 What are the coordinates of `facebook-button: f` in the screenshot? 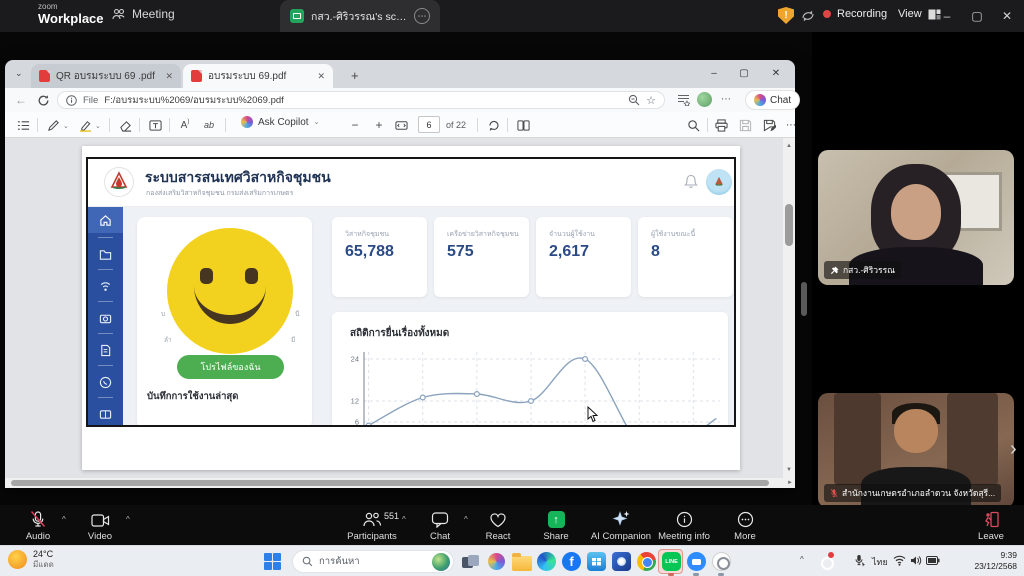 It's located at (571, 561).